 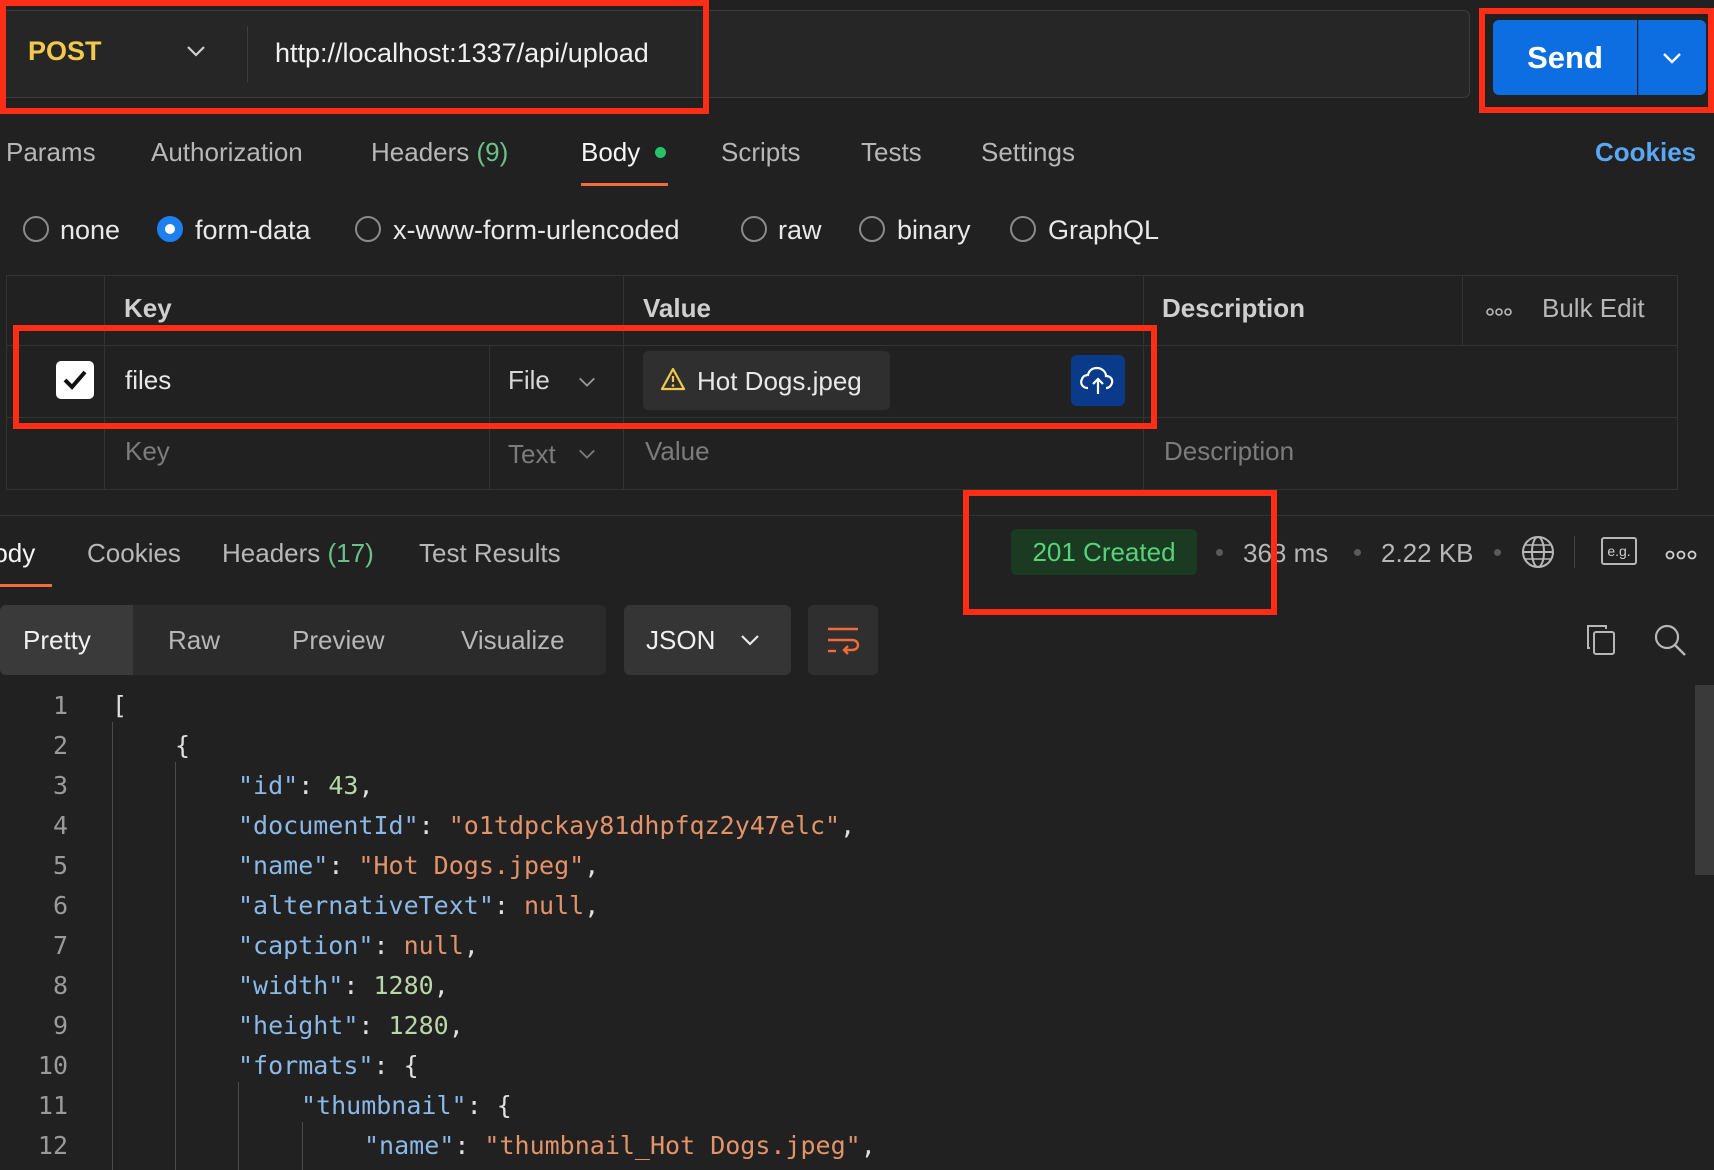 I want to click on highlight-box-url, so click(x=354, y=57).